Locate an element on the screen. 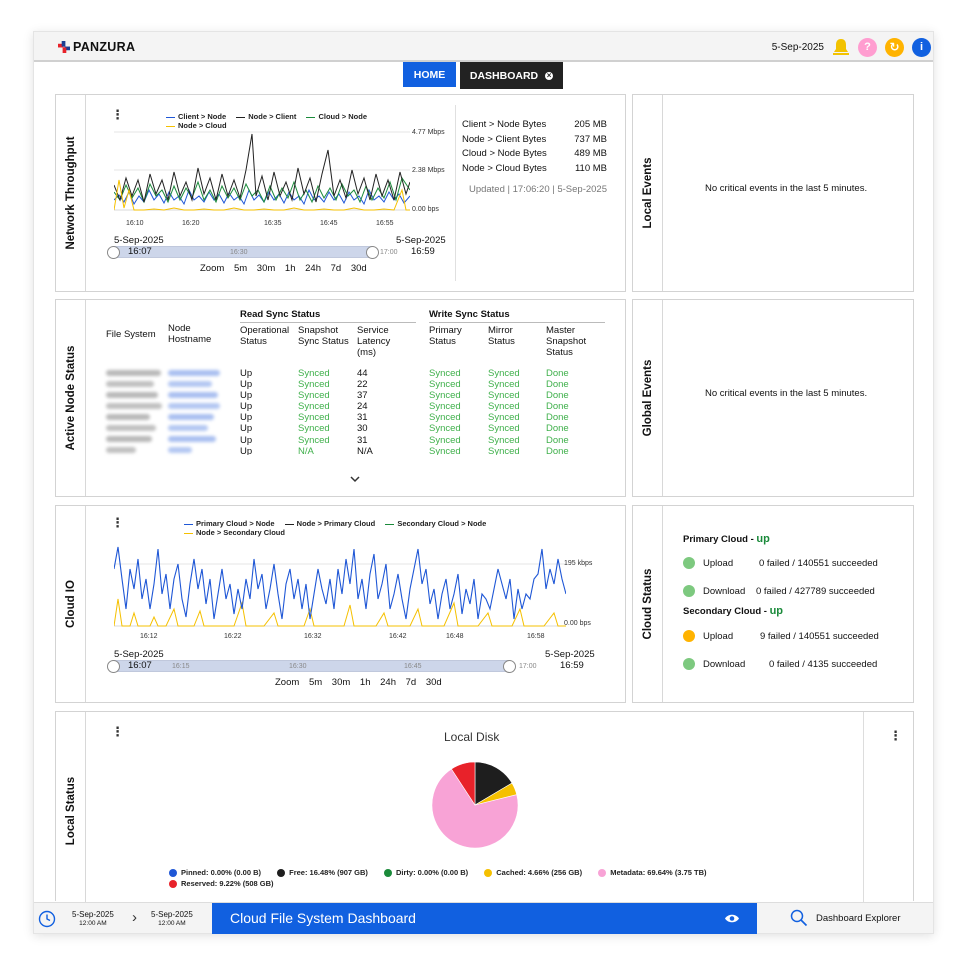 The height and width of the screenshot is (964, 966). help-icon: ? is located at coordinates (867, 47).